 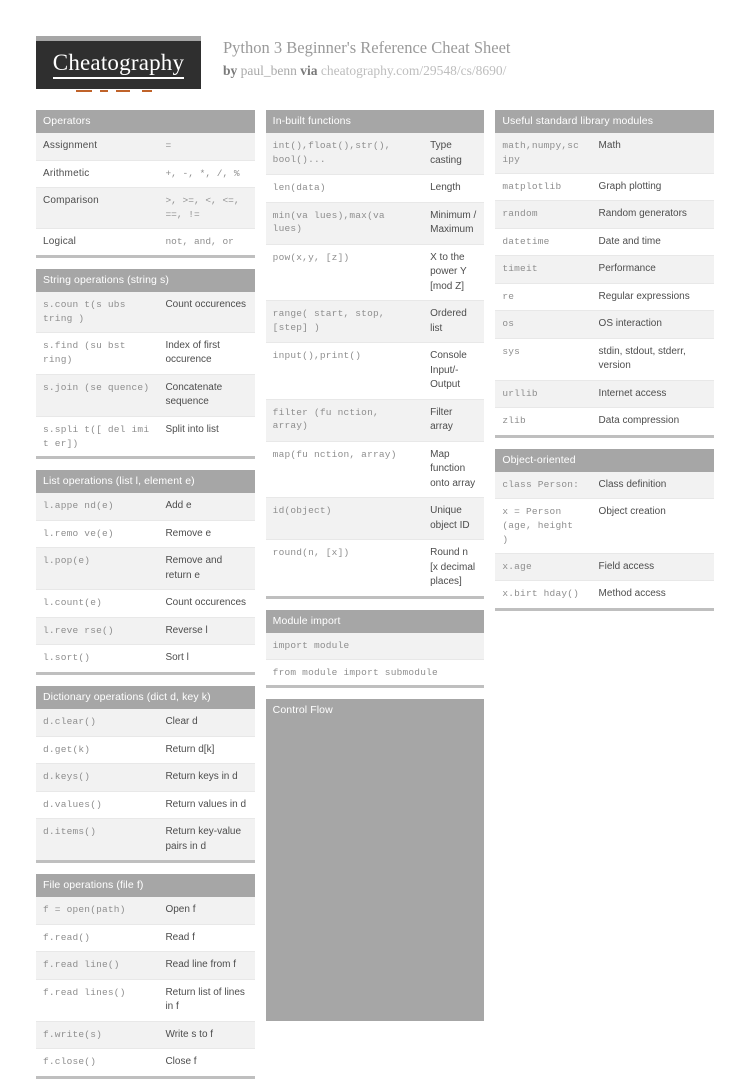 I want to click on table-row: re Regular expressions, so click(x=605, y=297).